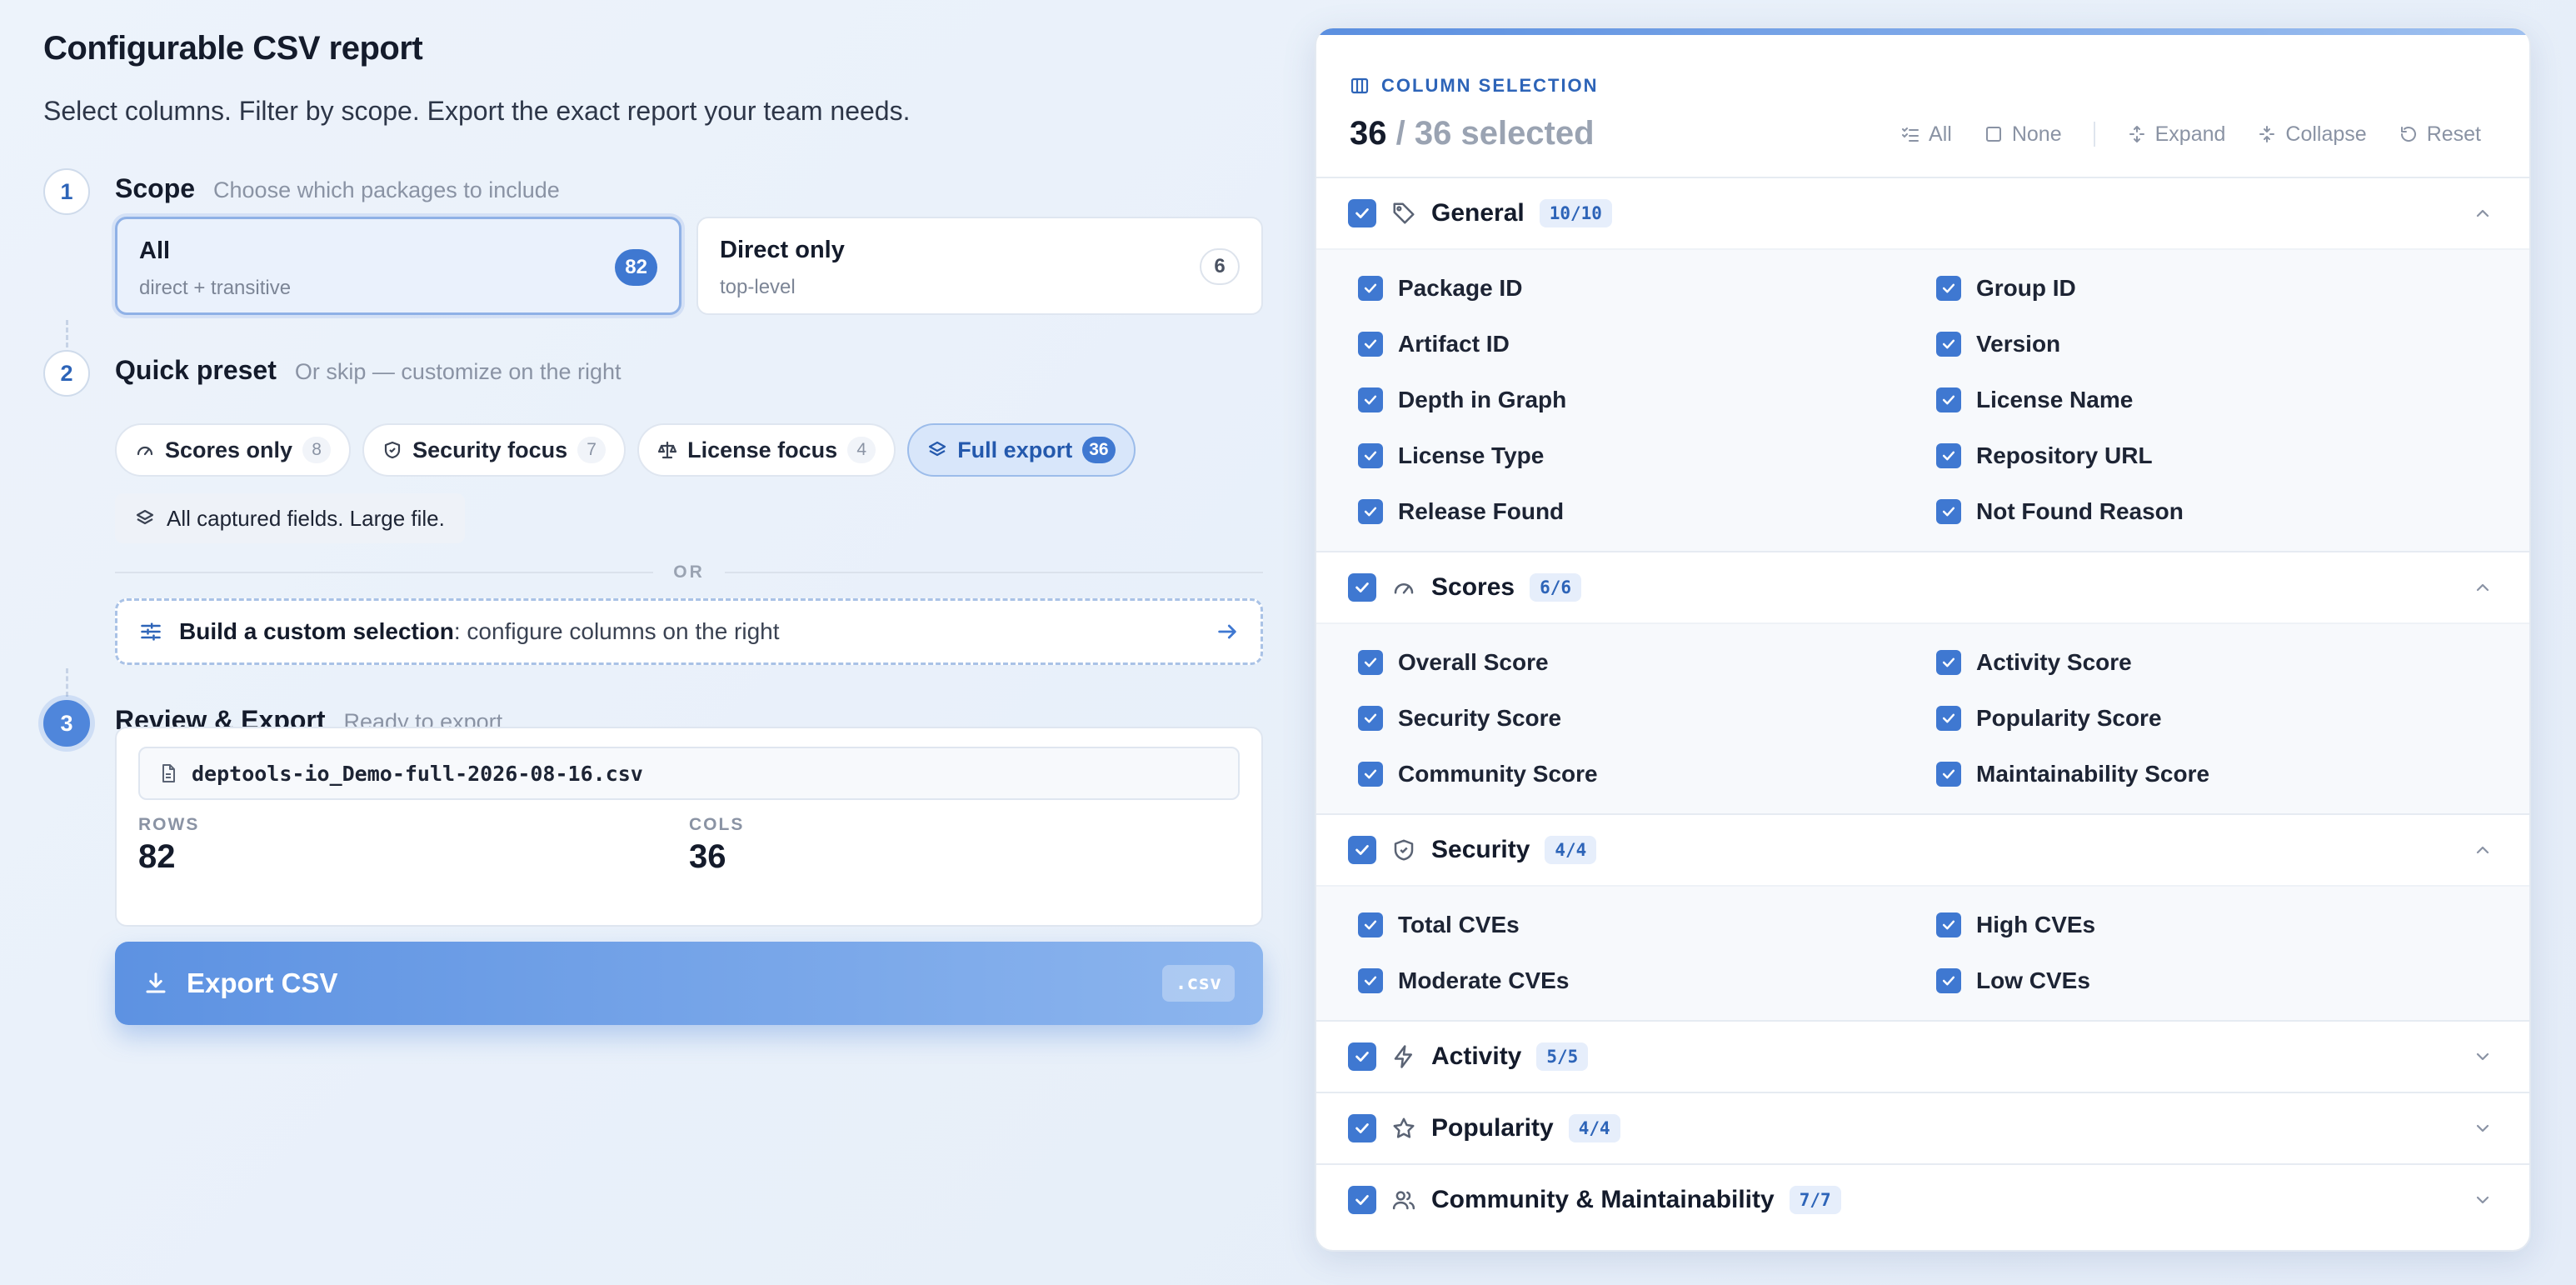 This screenshot has height=1285, width=2576. Describe the element at coordinates (2184, 662) in the screenshot. I see `column-checkbox: Activity Score` at that location.